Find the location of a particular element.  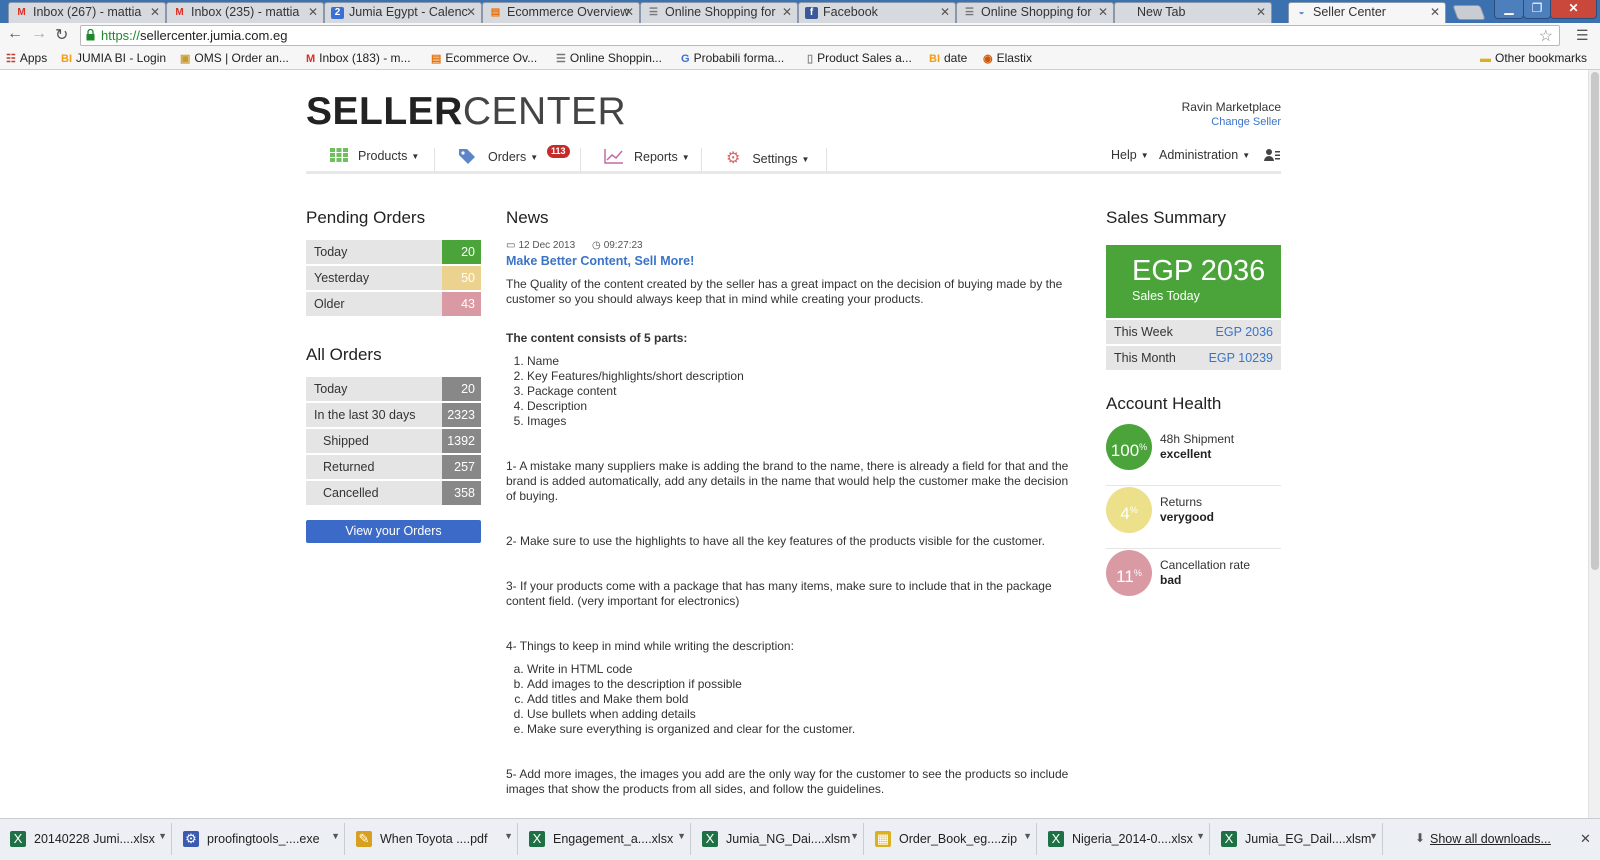

nav-help: Help ▼ is located at coordinates (1130, 160).